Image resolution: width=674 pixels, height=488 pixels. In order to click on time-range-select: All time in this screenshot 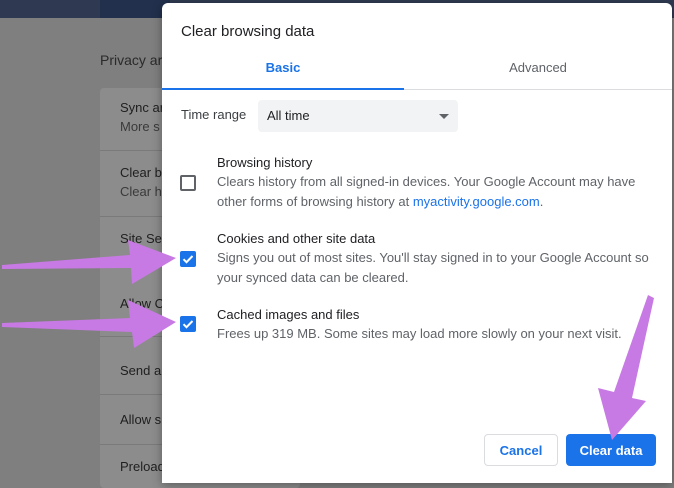, I will do `click(358, 116)`.